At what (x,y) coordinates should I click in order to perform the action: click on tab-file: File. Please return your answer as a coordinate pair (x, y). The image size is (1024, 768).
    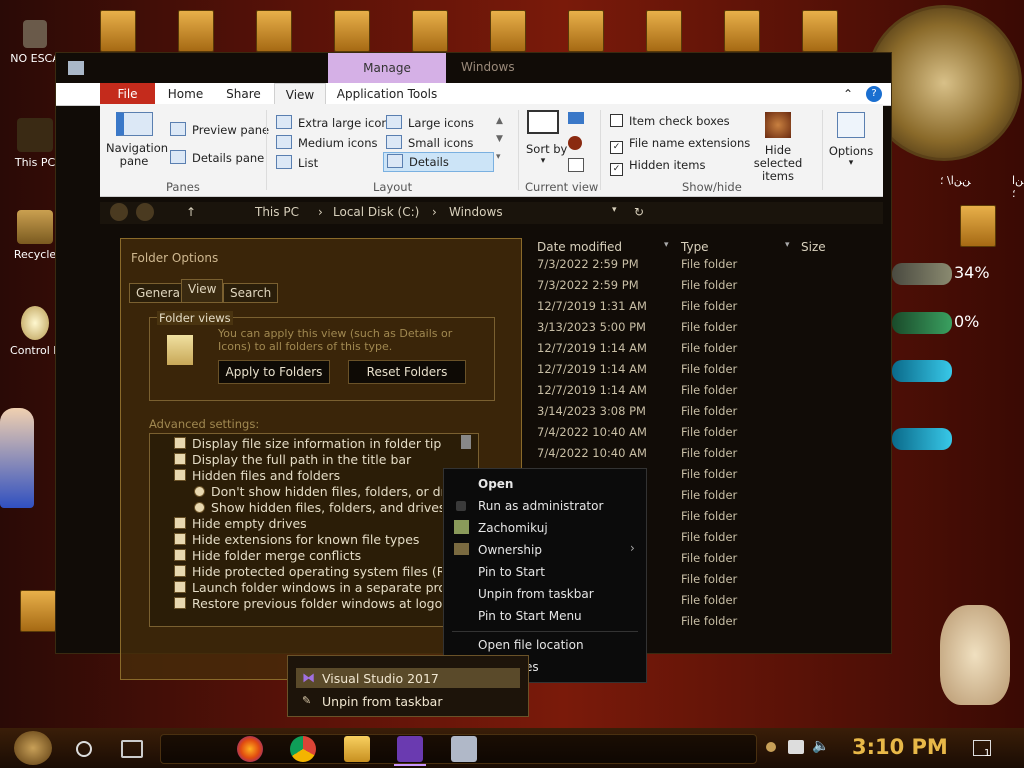
    Looking at the image, I should click on (127, 94).